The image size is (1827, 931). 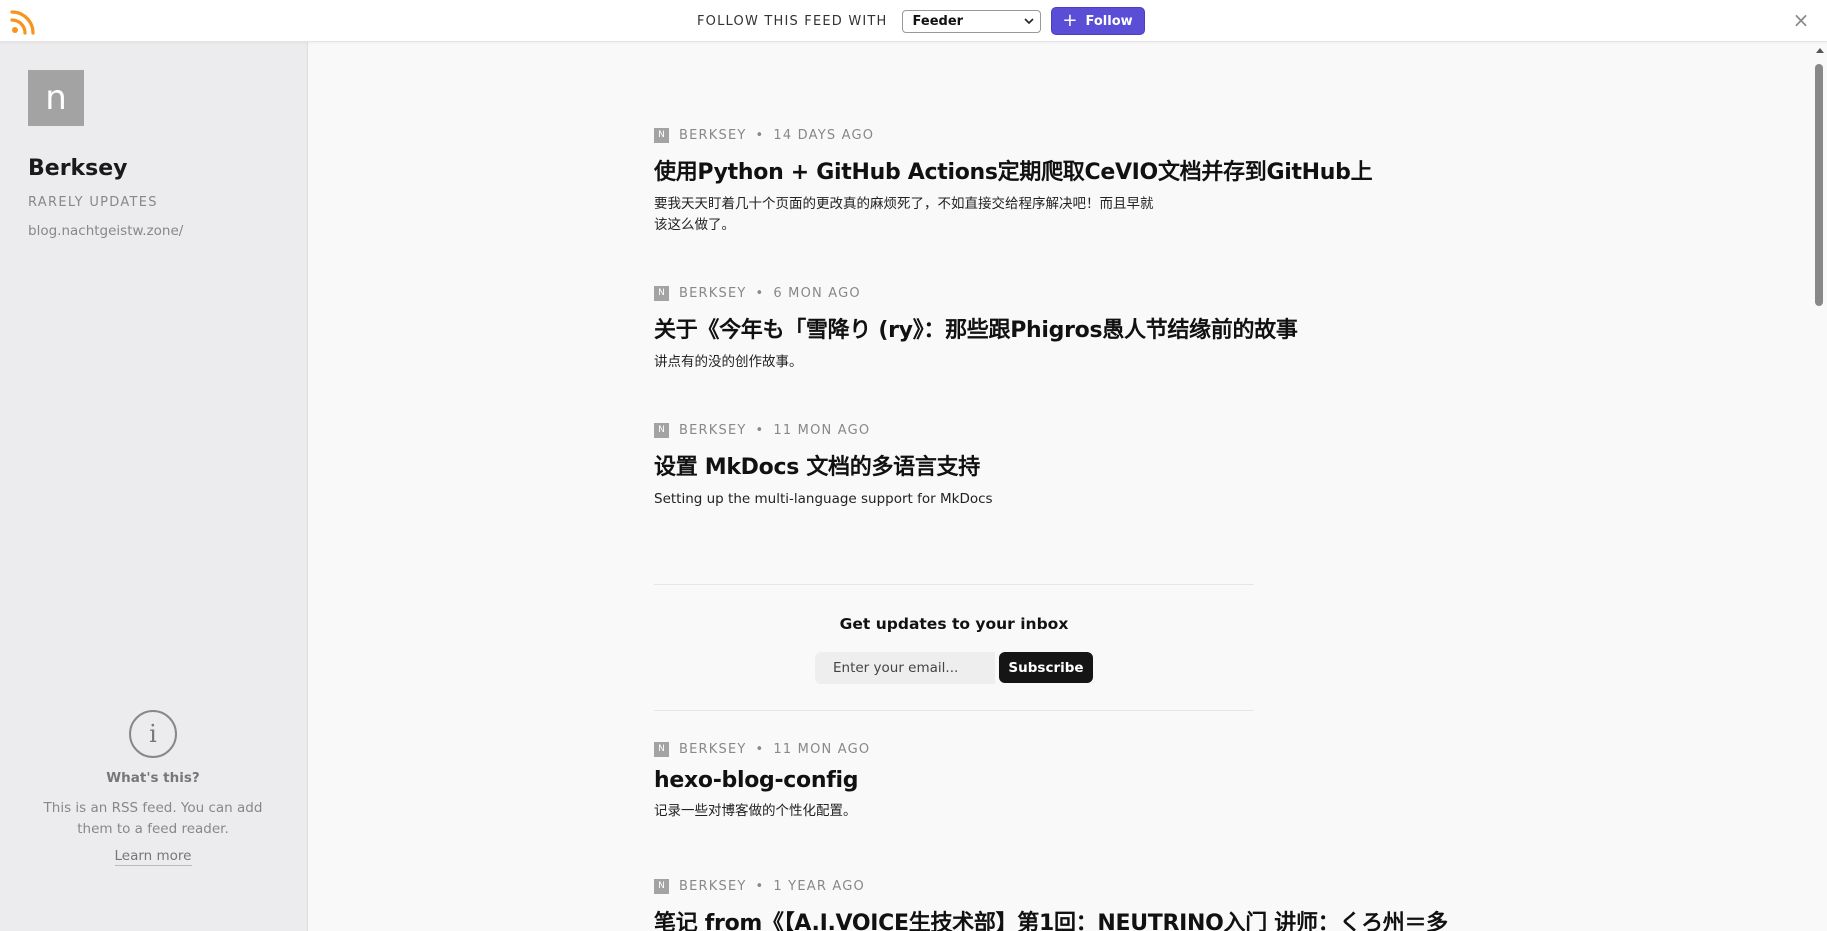 I want to click on close-icon: ×, so click(x=1801, y=20).